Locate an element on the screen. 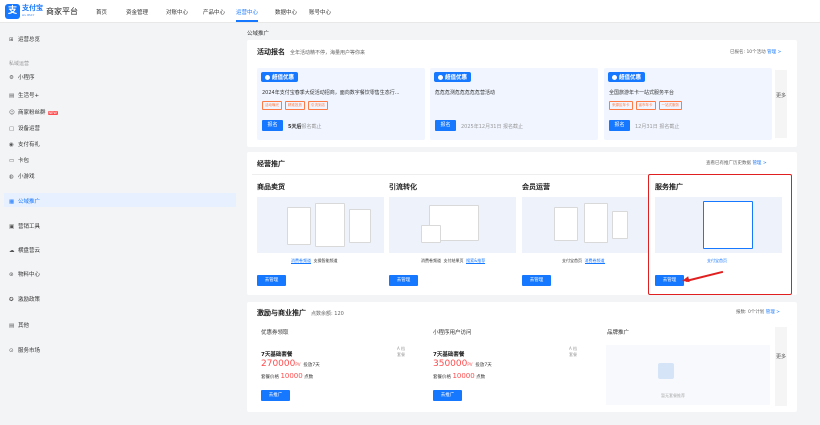 The height and width of the screenshot is (425, 820). nav-funds: 资金管理 is located at coordinates (137, 12).